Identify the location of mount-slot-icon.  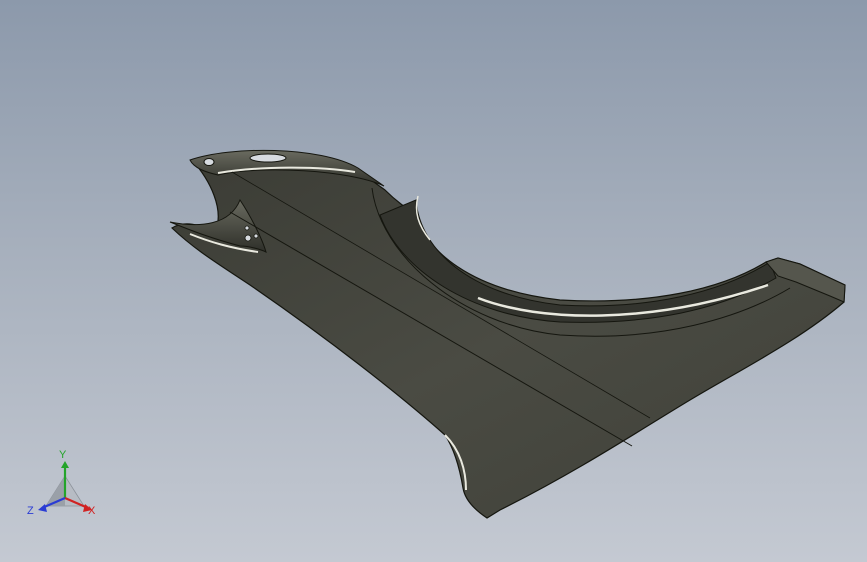
(268, 158).